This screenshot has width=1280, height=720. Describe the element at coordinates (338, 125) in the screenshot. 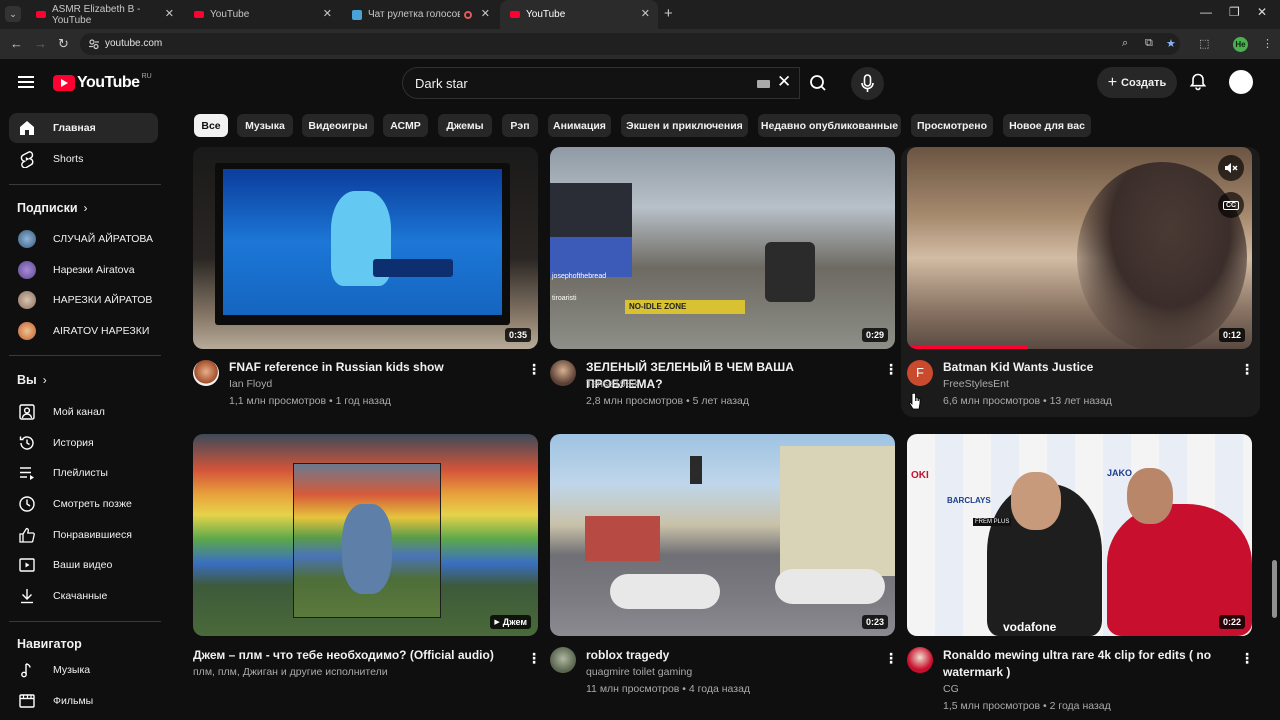

I see `chip-video-games: Видеоигры` at that location.